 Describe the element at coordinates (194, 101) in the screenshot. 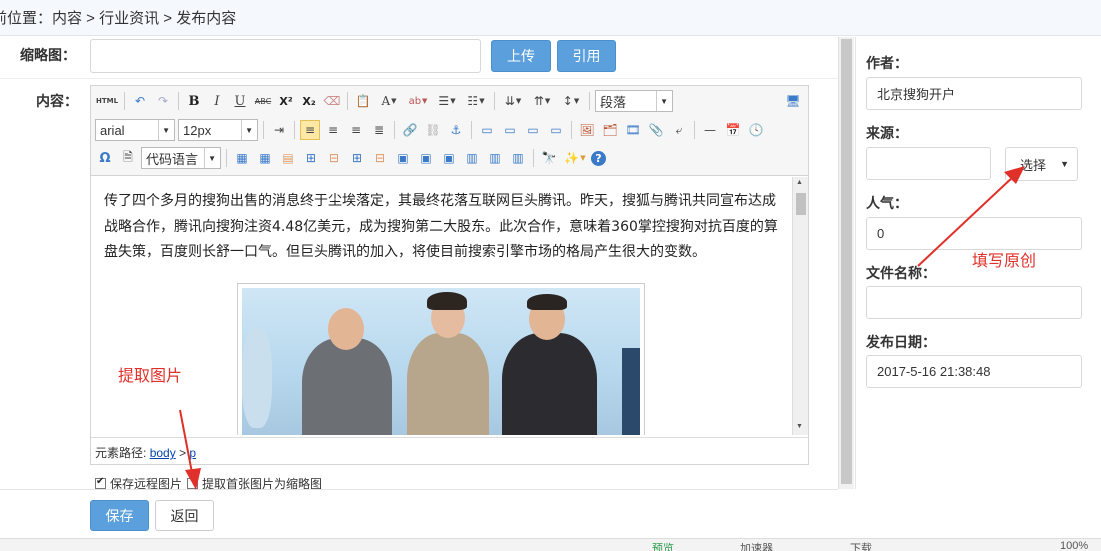

I see `bold-icon: B` at that location.